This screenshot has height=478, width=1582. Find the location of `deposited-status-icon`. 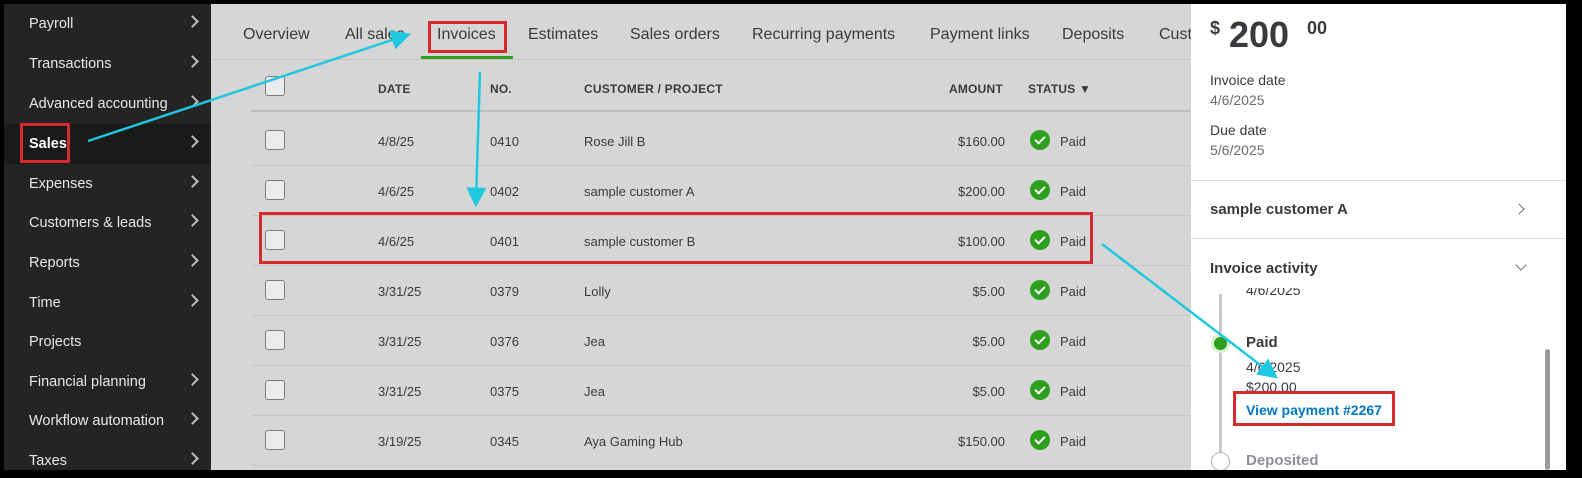

deposited-status-icon is located at coordinates (1220, 461).